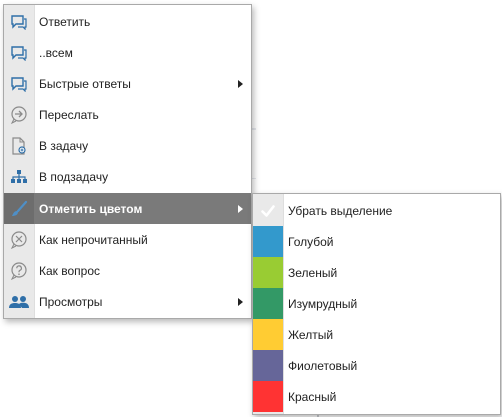  I want to click on color-swatch-emerald, so click(268, 303).